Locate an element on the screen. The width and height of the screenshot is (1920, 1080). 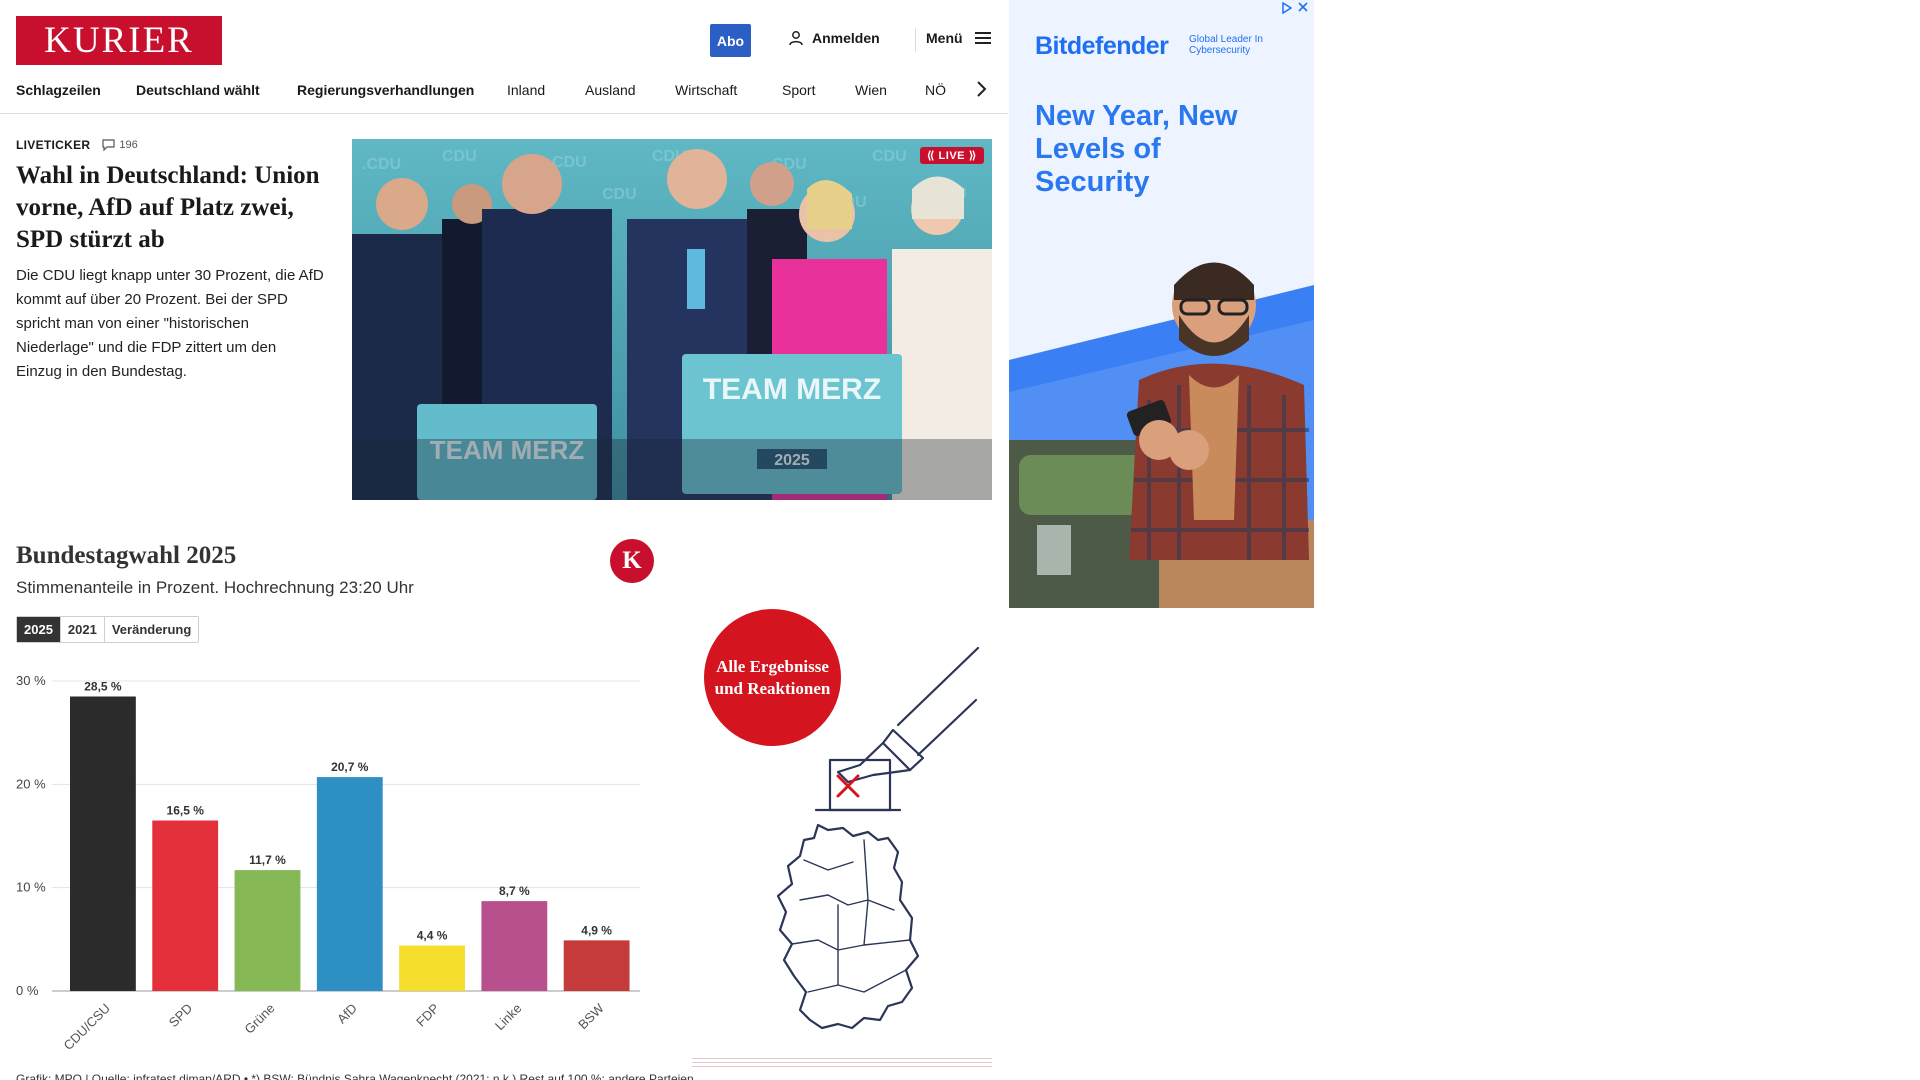
x-category-label: SPD is located at coordinates (181, 1016).